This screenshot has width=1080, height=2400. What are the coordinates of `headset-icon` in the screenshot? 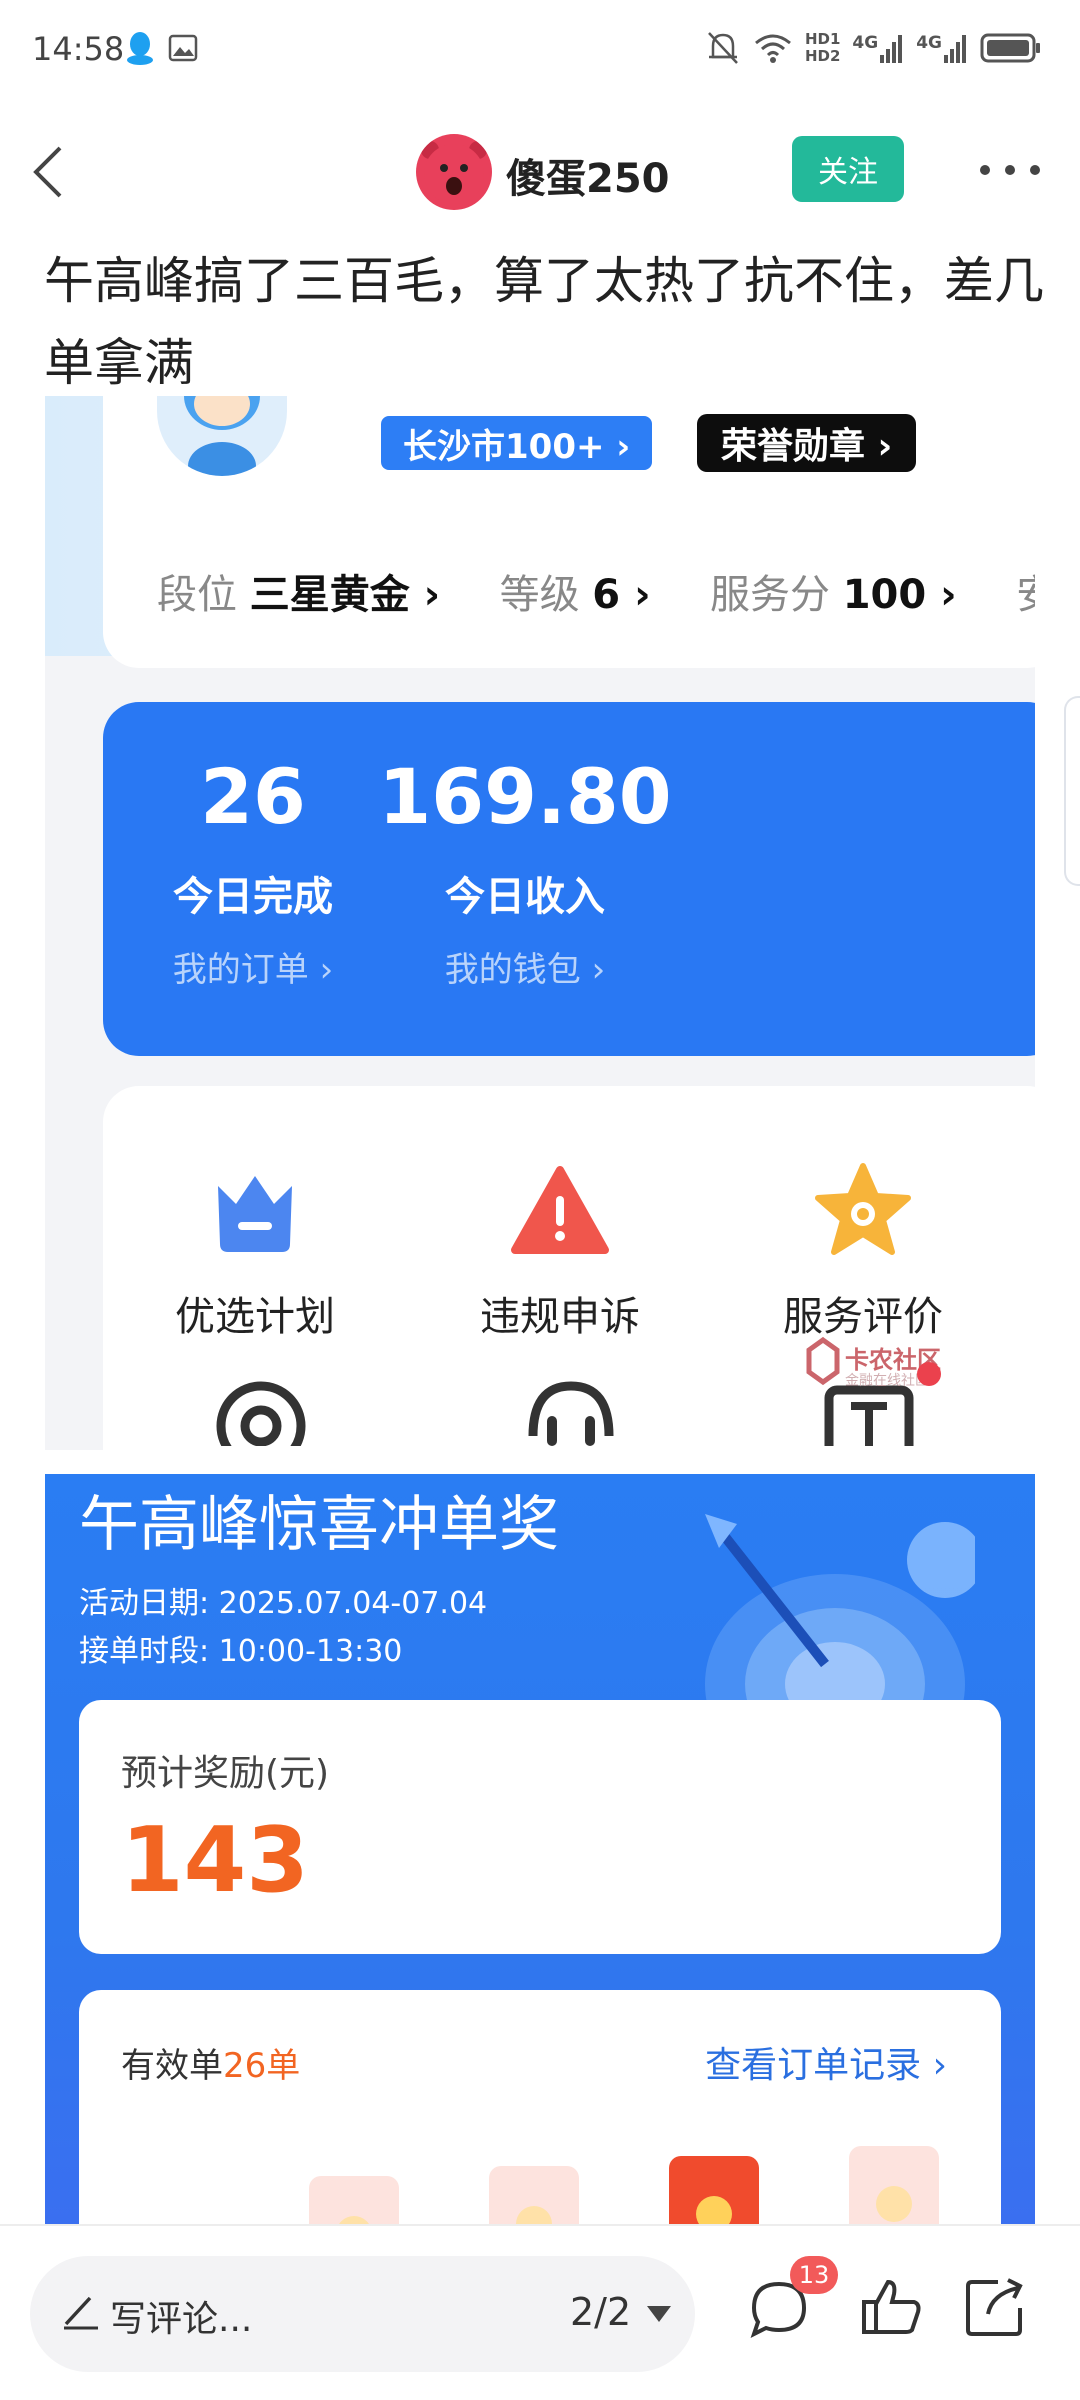 It's located at (571, 1406).